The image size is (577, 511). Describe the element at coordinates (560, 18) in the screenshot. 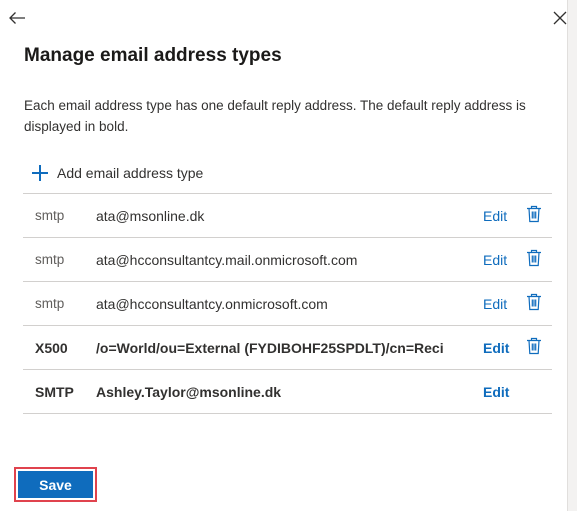

I see `close-icon` at that location.